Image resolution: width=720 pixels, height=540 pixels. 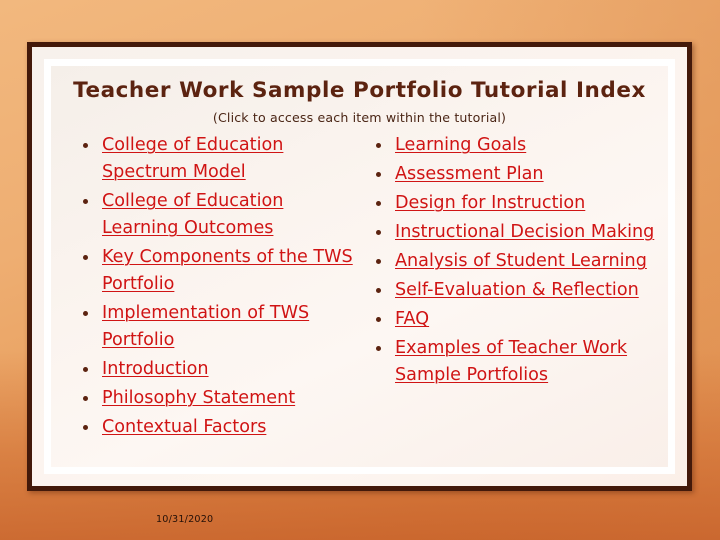 What do you see at coordinates (521, 261) in the screenshot?
I see `link-analysis-of-student-learning: Analysis of Student Learning` at bounding box center [521, 261].